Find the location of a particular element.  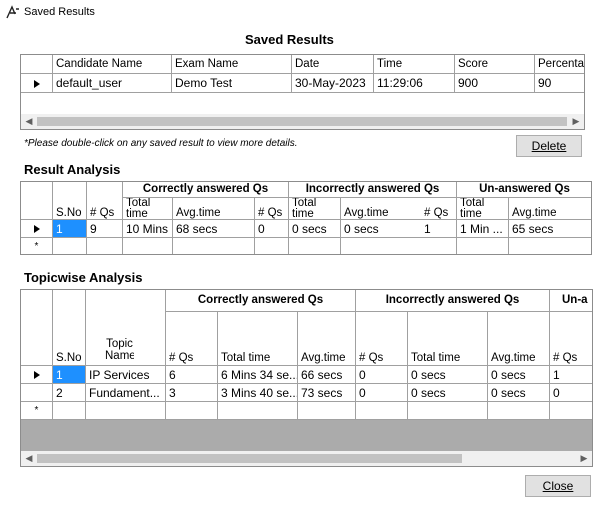

column-header: Percenta is located at coordinates (559, 64).